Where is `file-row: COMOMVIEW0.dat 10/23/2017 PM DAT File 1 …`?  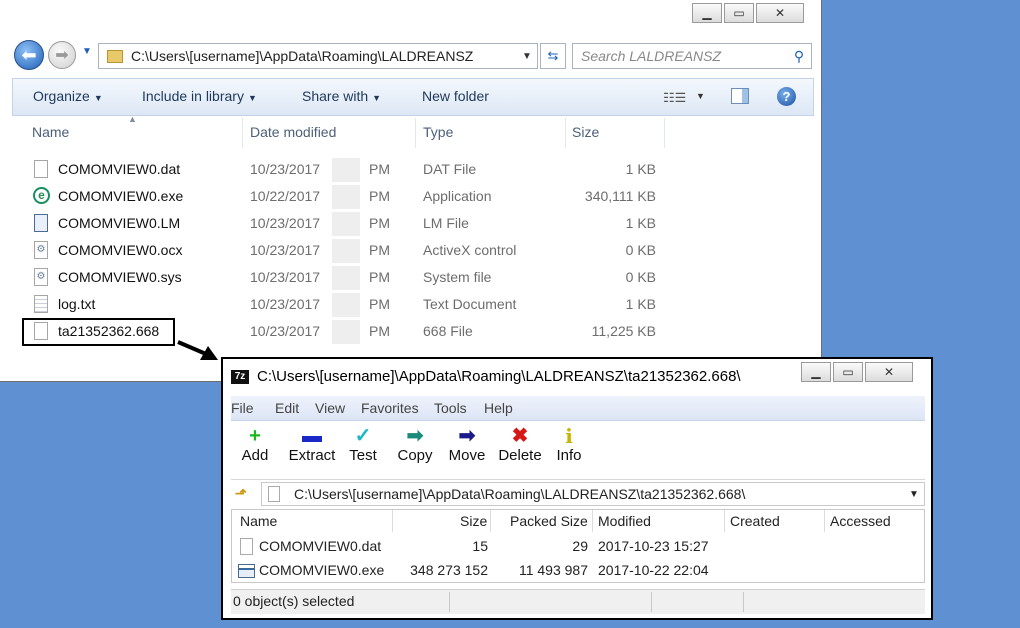
file-row: COMOMVIEW0.dat 10/23/2017 PM DAT File 1 … is located at coordinates (330, 171).